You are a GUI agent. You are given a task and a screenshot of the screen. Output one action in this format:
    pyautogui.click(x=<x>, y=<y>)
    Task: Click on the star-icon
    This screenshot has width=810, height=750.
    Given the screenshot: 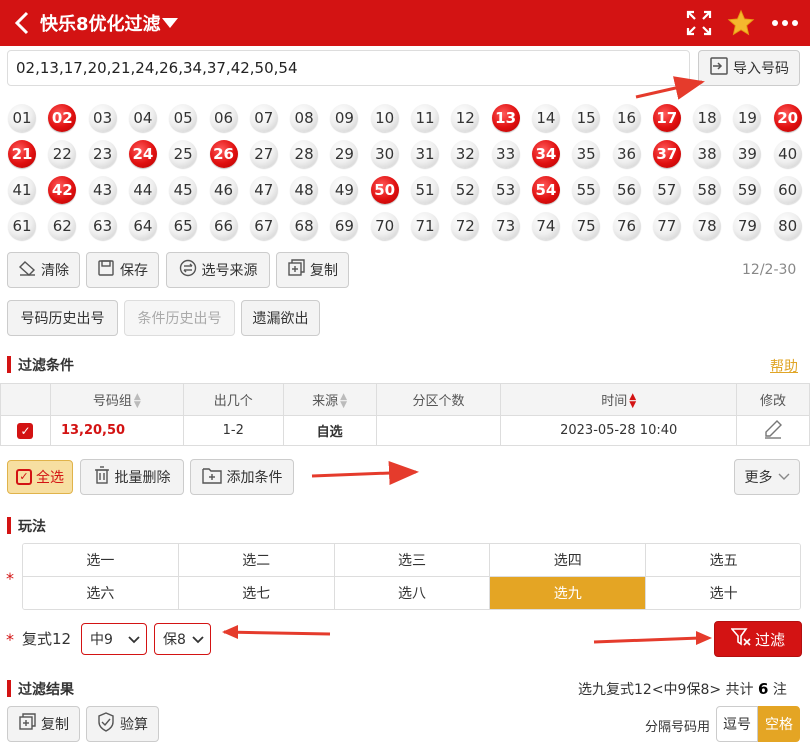 What is the action you would take?
    pyautogui.click(x=741, y=23)
    